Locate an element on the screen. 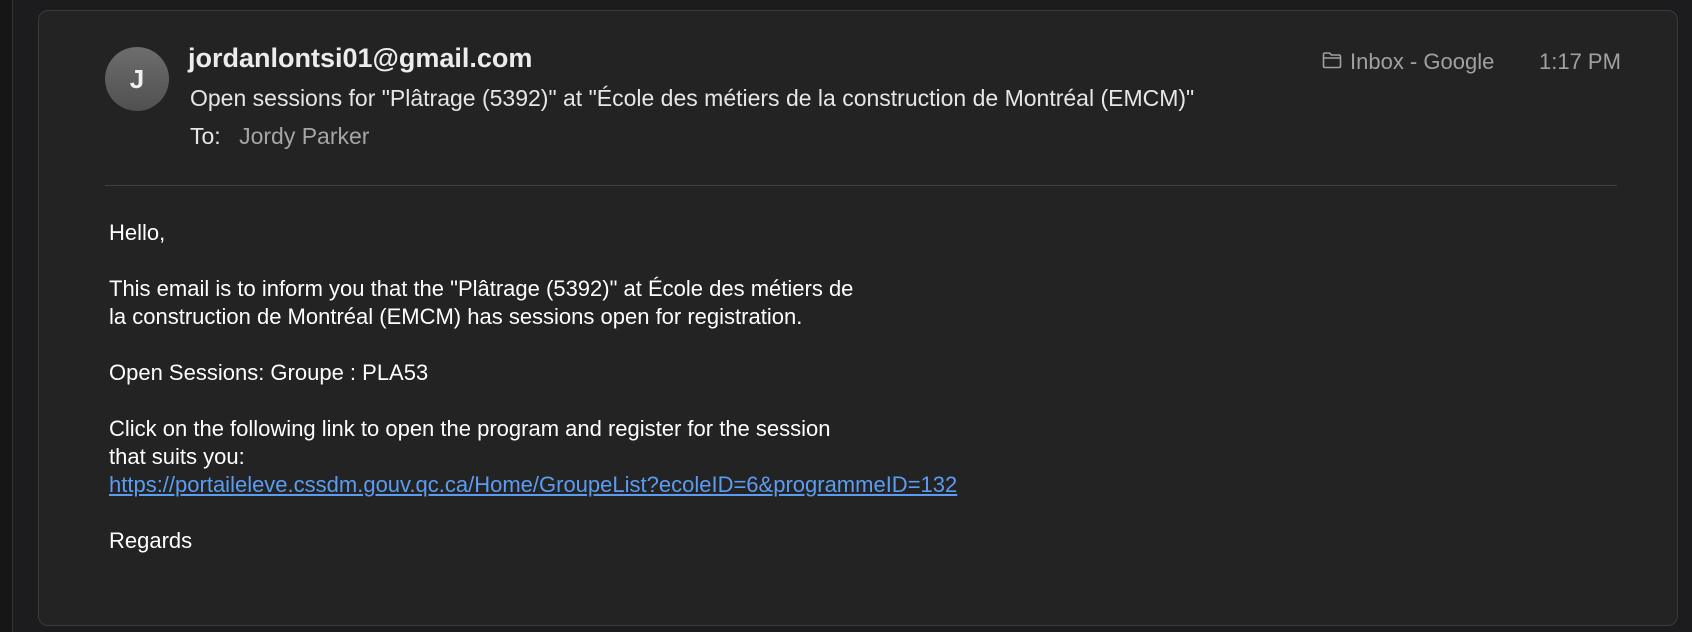 Image resolution: width=1692 pixels, height=632 pixels. received-time: 1:17 PM is located at coordinates (1580, 61).